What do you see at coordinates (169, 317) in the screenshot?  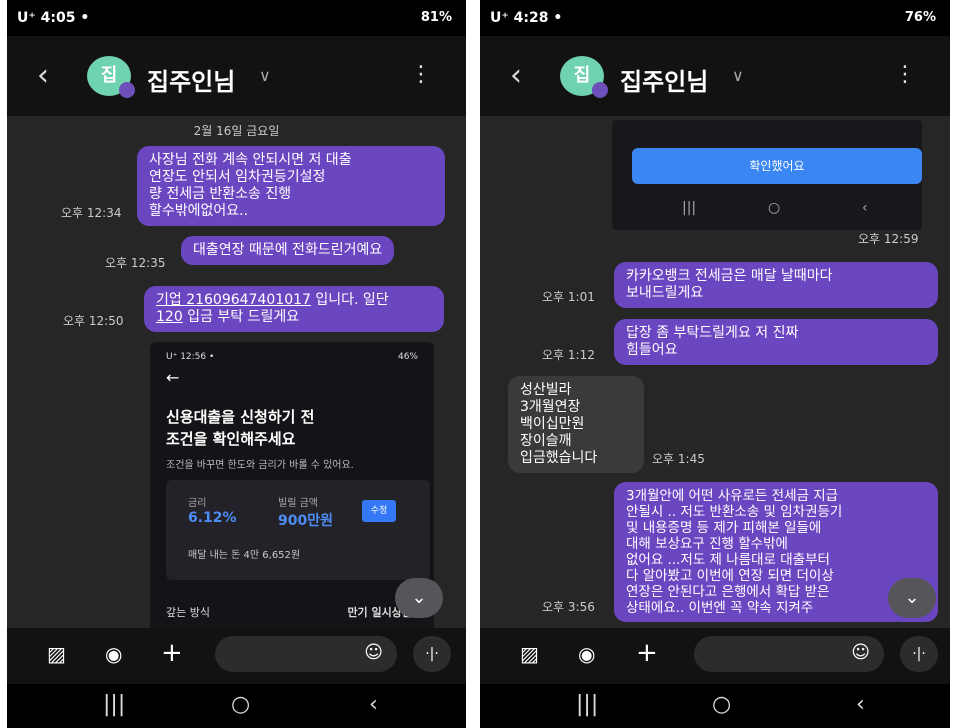 I see `amount-link: 120` at bounding box center [169, 317].